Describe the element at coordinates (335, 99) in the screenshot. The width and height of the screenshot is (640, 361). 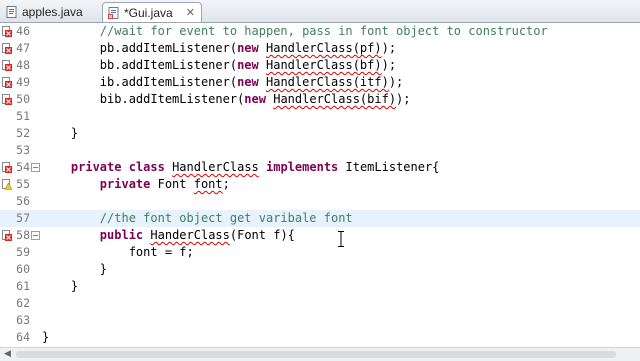
I see `error-token: HandlerClass(bif)` at that location.